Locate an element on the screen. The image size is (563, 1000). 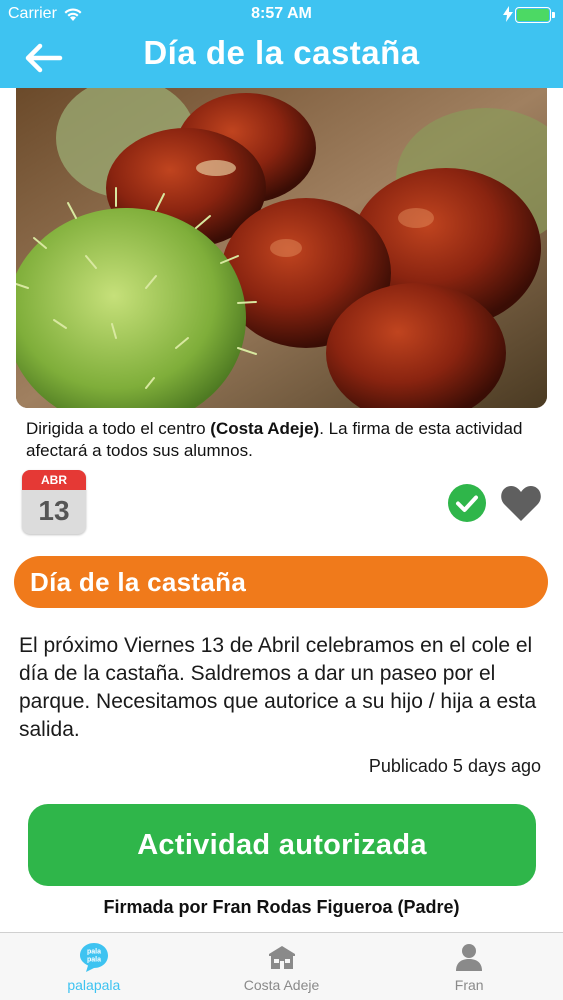
header: Carrier 8:57 AM Día de la castaña is located at coordinates (281, 44).